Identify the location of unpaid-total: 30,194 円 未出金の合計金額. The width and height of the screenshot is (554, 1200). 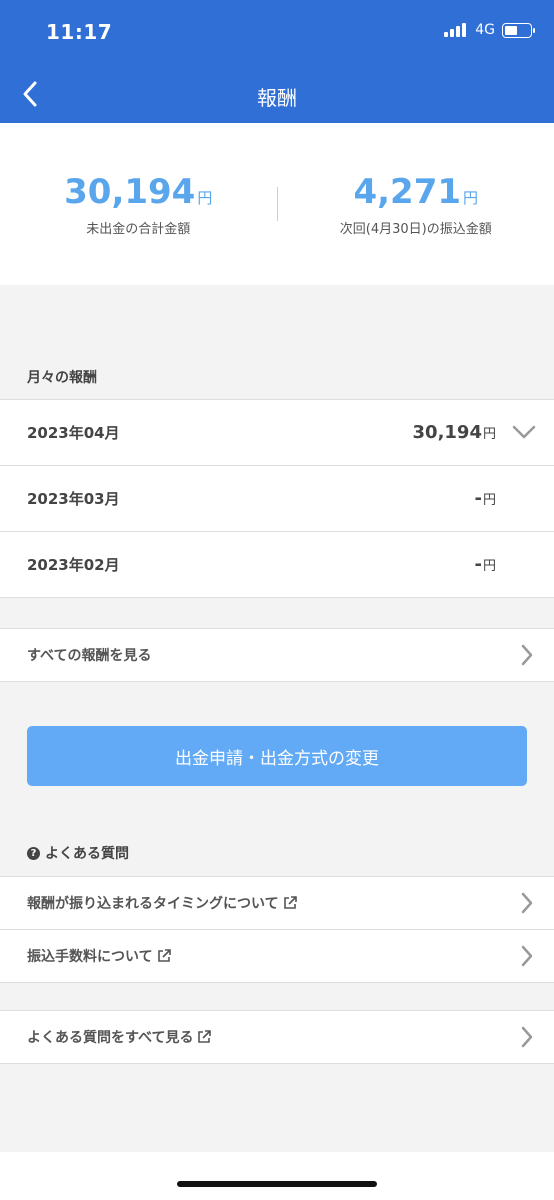
(138, 204).